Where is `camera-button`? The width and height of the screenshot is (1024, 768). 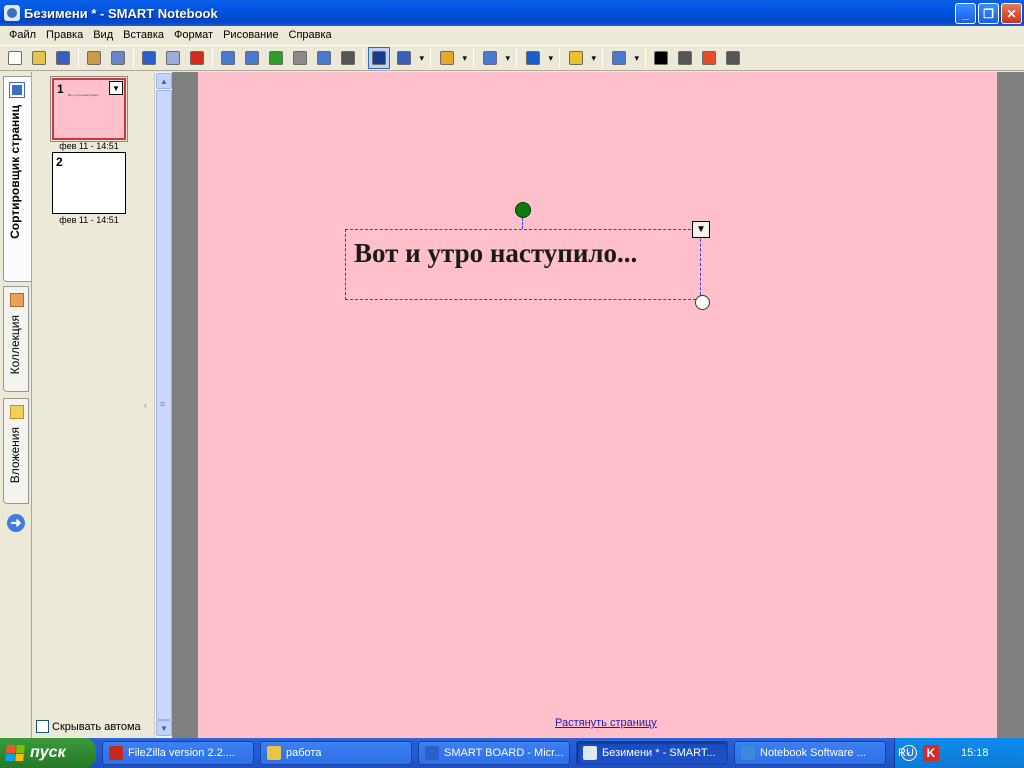
camera-button is located at coordinates (348, 58).